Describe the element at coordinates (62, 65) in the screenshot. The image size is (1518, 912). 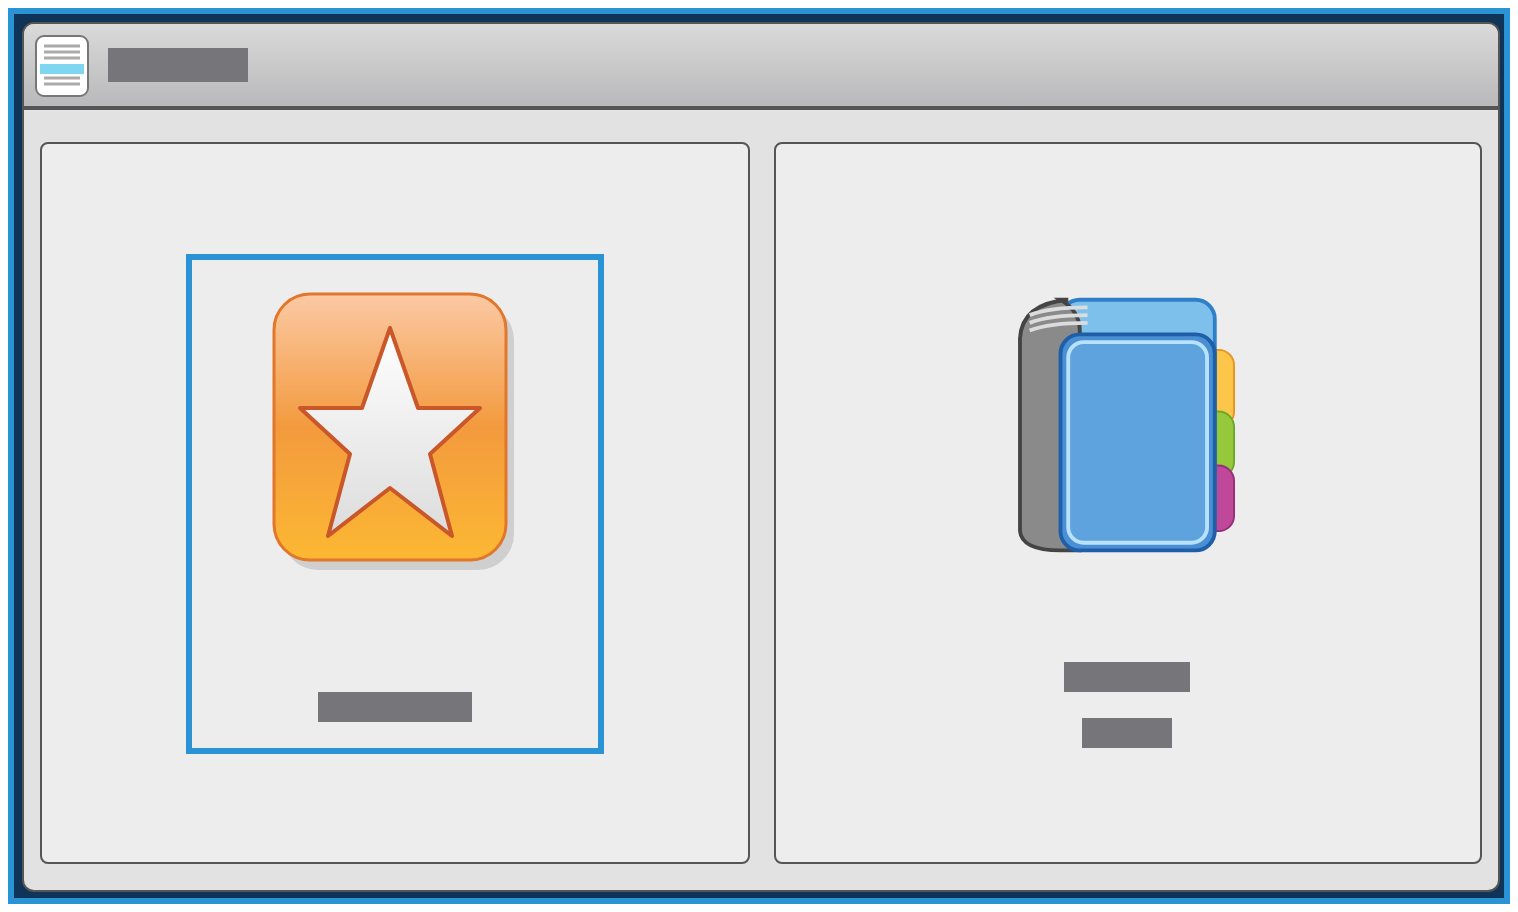
I see `document-icon` at that location.